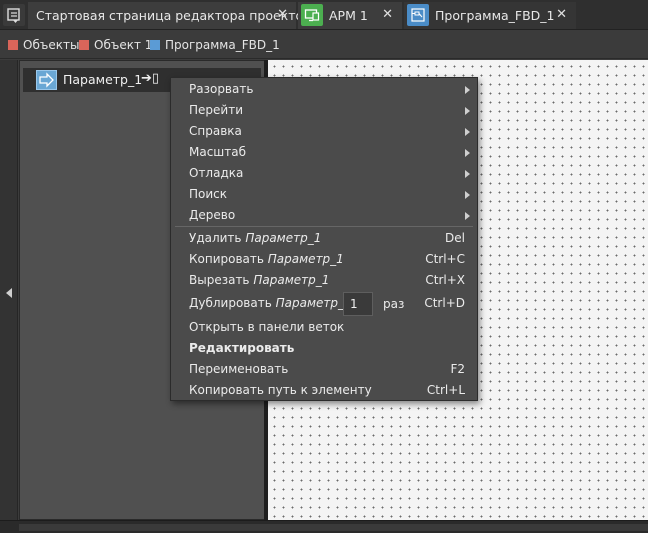  What do you see at coordinates (324, 369) in the screenshot?
I see `menu-item-rename: Переименовать F2` at bounding box center [324, 369].